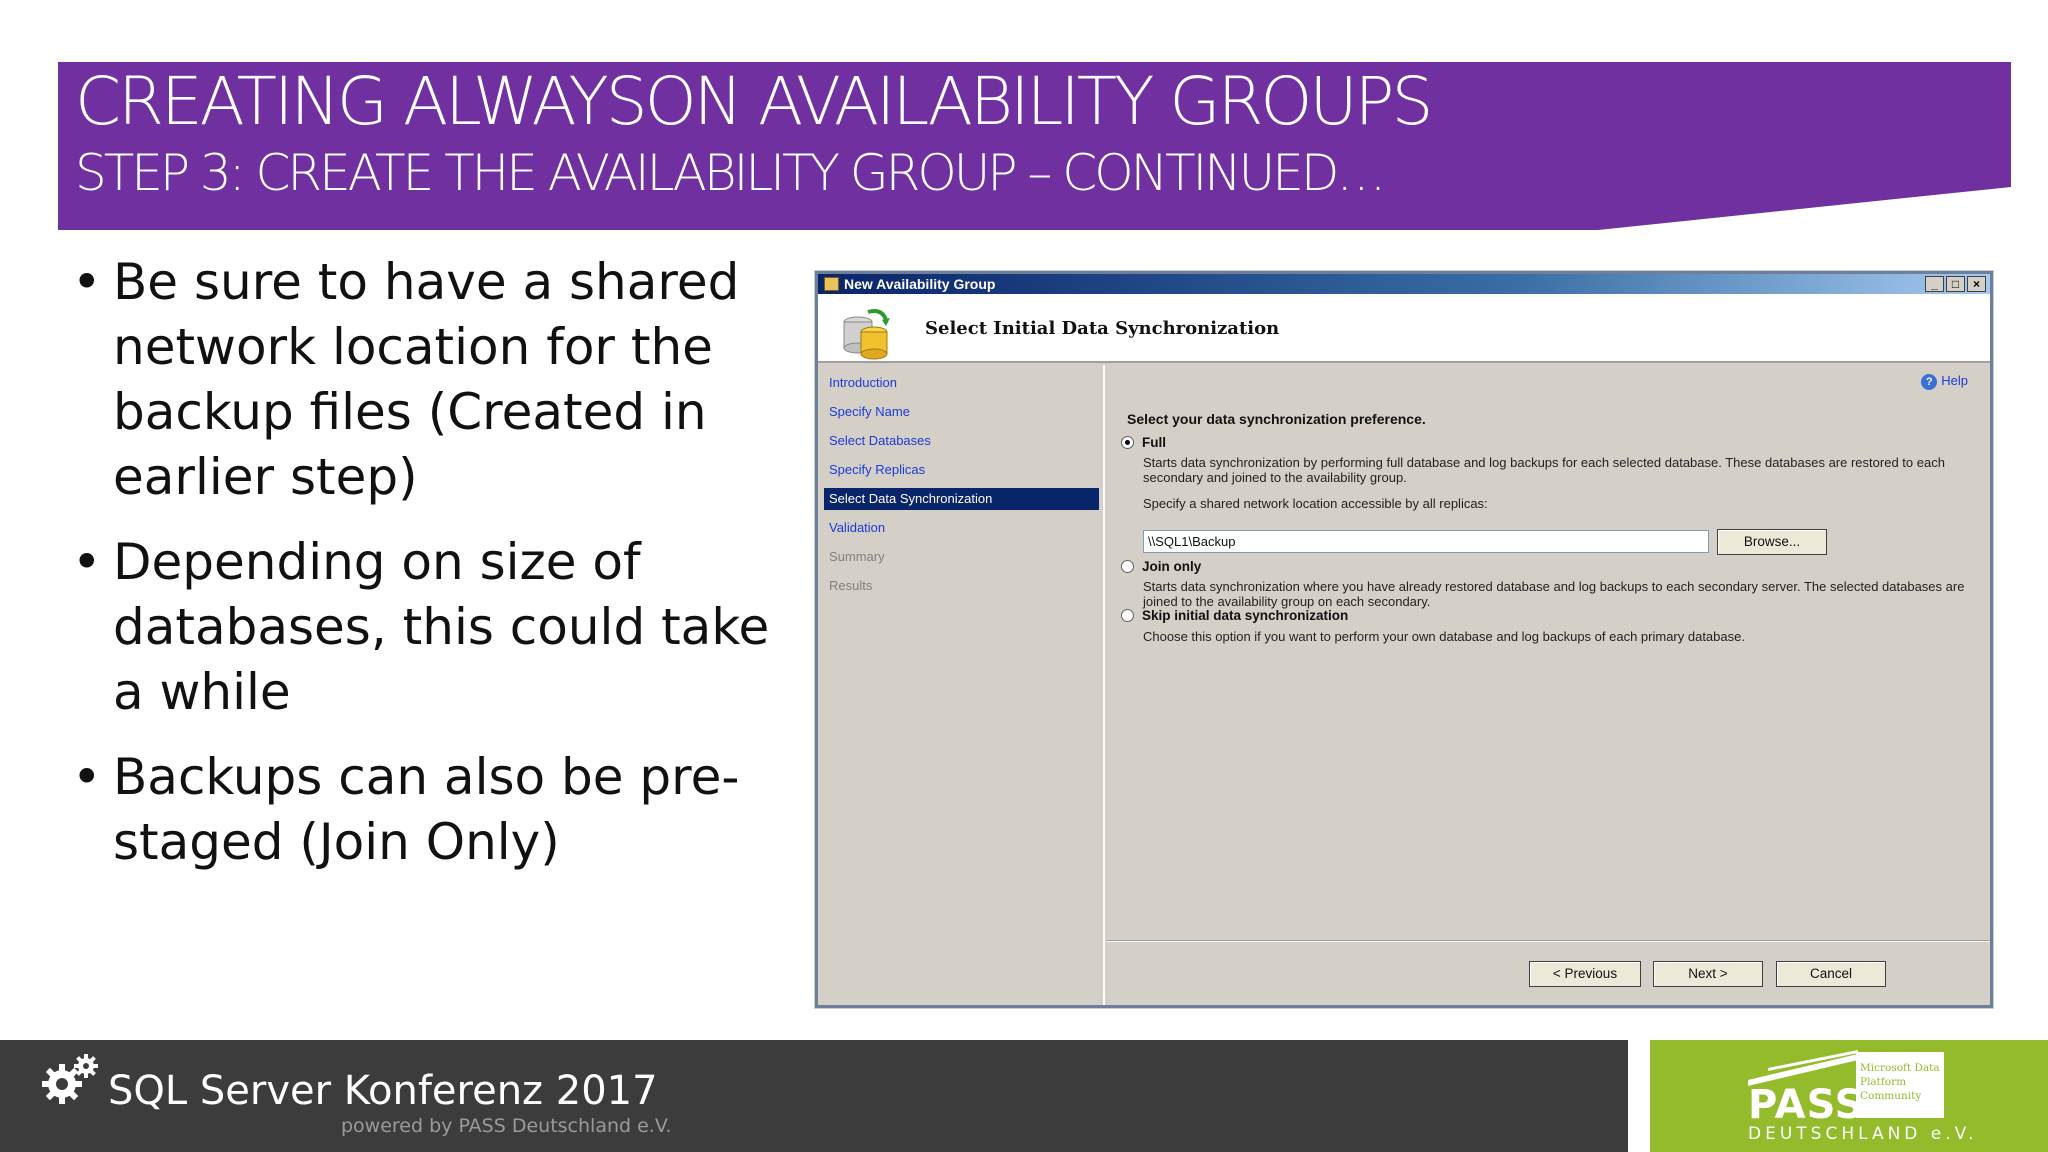 The height and width of the screenshot is (1152, 2048). I want to click on wizard-header: Select Initial Data Synchronization, so click(1404, 328).